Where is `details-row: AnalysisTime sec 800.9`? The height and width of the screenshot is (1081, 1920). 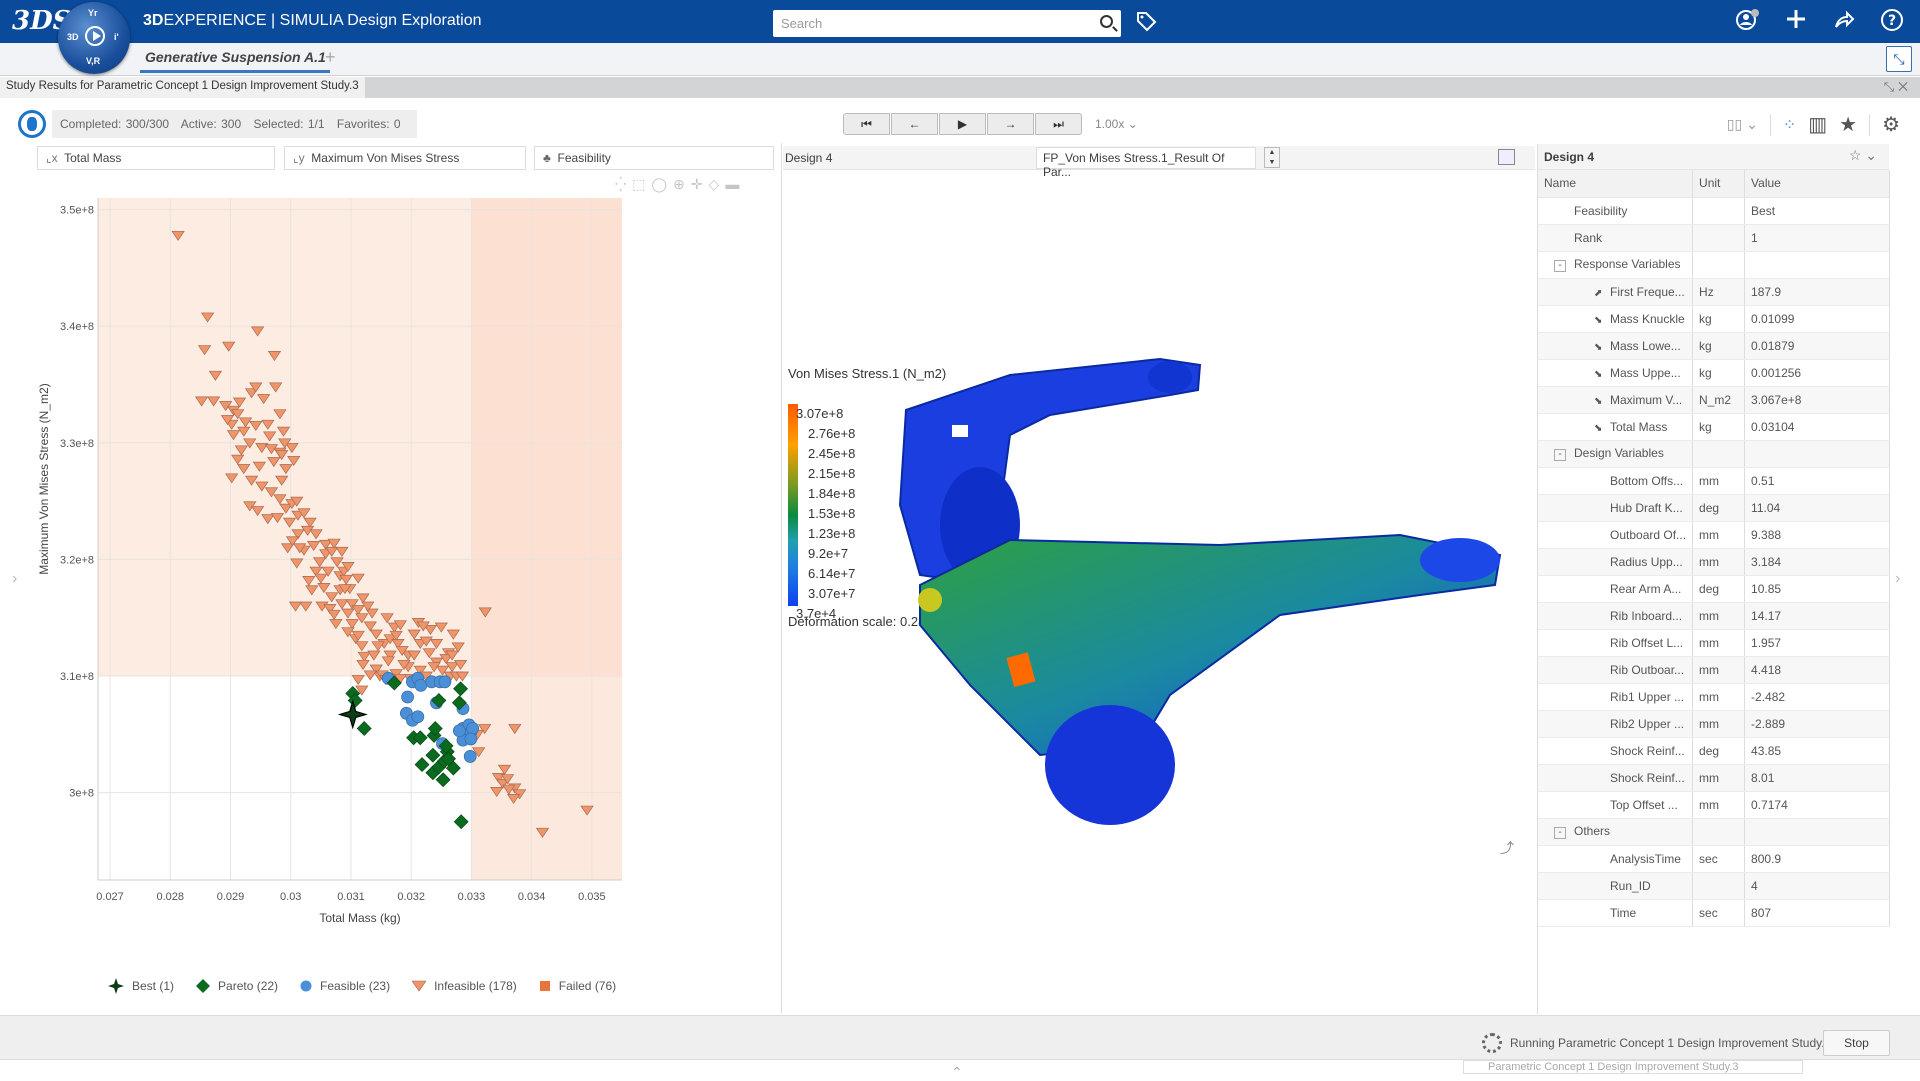 details-row: AnalysisTime sec 800.9 is located at coordinates (1714, 859).